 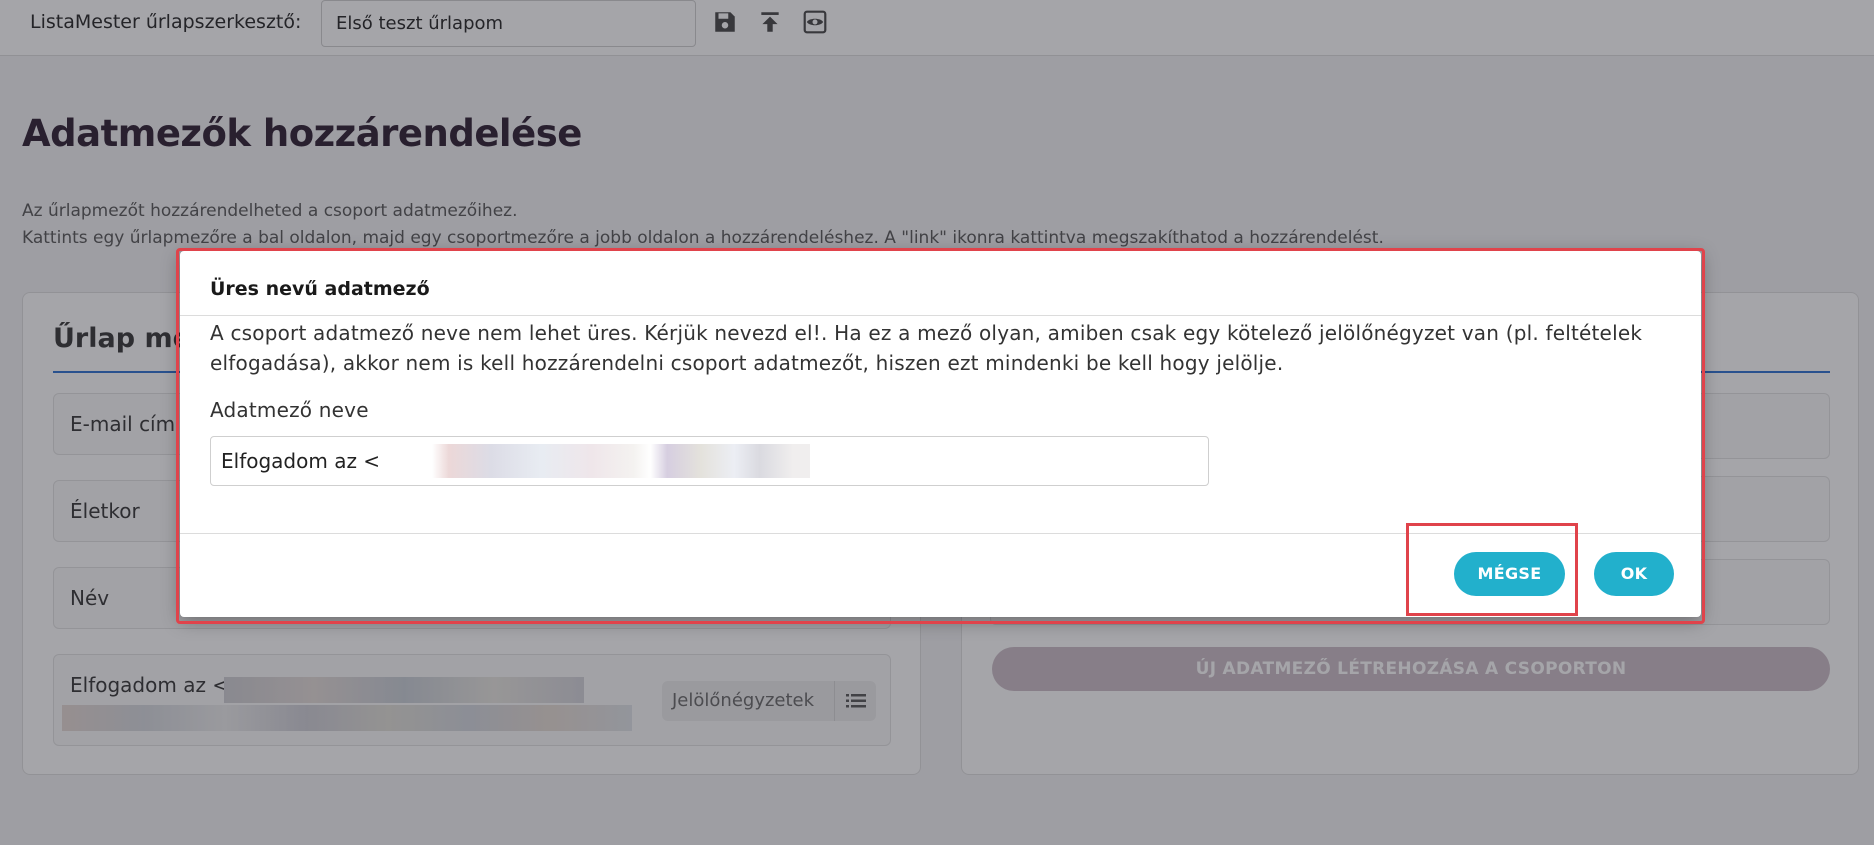 What do you see at coordinates (320, 289) in the screenshot?
I see `dialog-title: Üres nevű adatmező` at bounding box center [320, 289].